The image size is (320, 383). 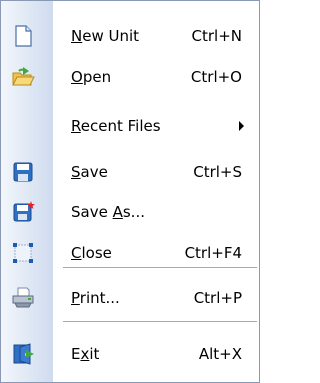 What do you see at coordinates (23, 298) in the screenshot?
I see `printer-icon` at bounding box center [23, 298].